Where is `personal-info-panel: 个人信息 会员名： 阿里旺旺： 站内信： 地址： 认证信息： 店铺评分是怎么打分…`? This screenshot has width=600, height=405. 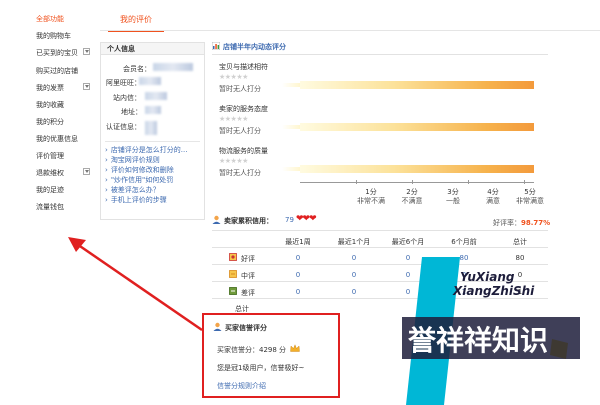 personal-info-panel: 个人信息 会员名： 阿里旺旺： 站内信： 地址： 认证信息： 店铺评分是怎么打分… is located at coordinates (152, 131).